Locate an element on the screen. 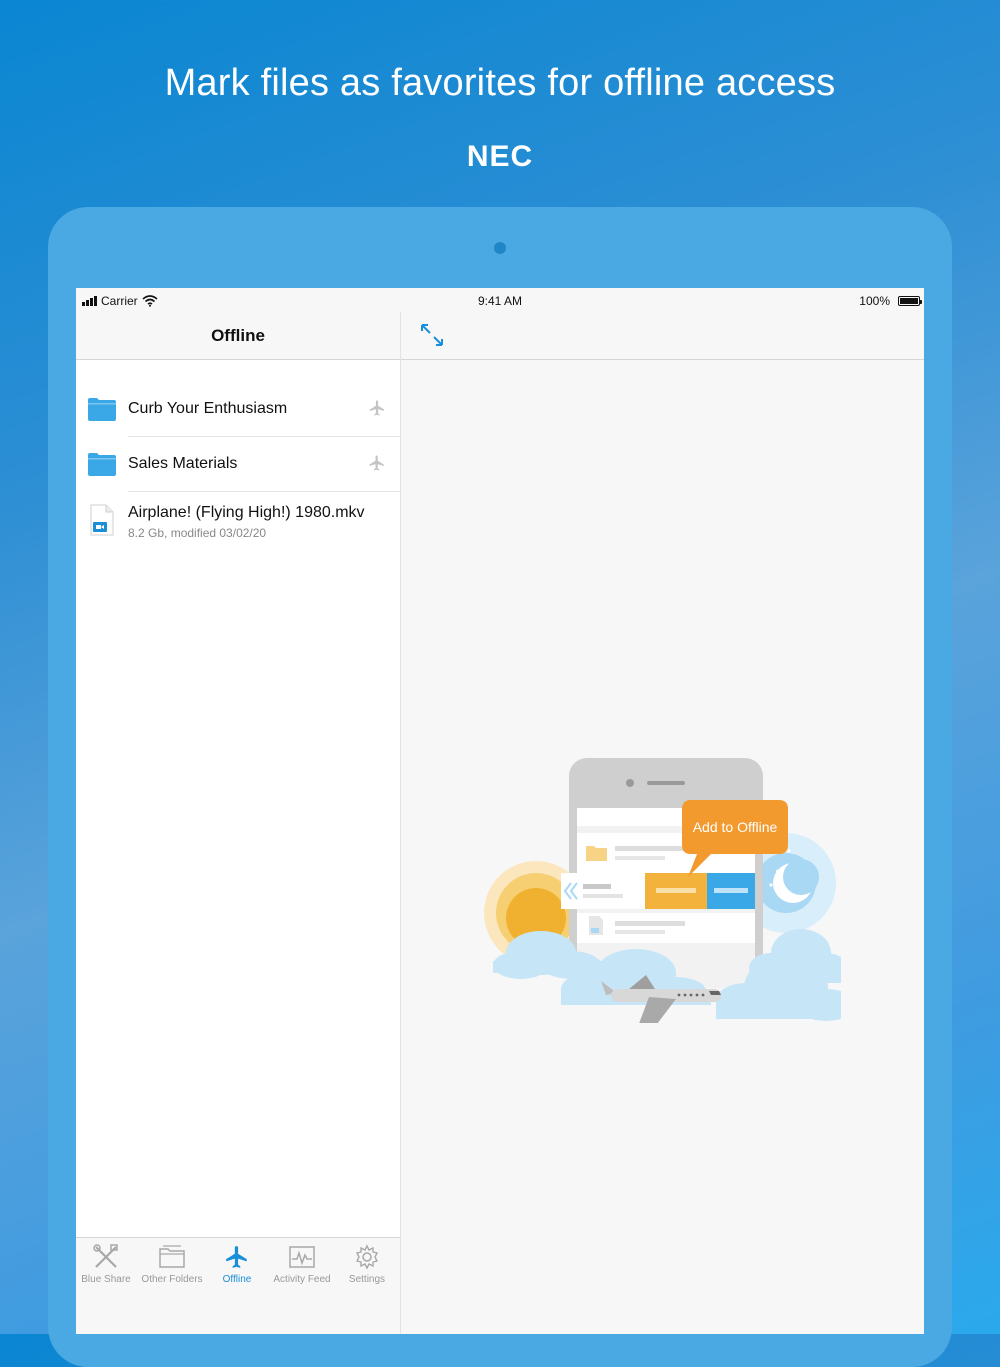  tab-label: Other Folders is located at coordinates (172, 1279).